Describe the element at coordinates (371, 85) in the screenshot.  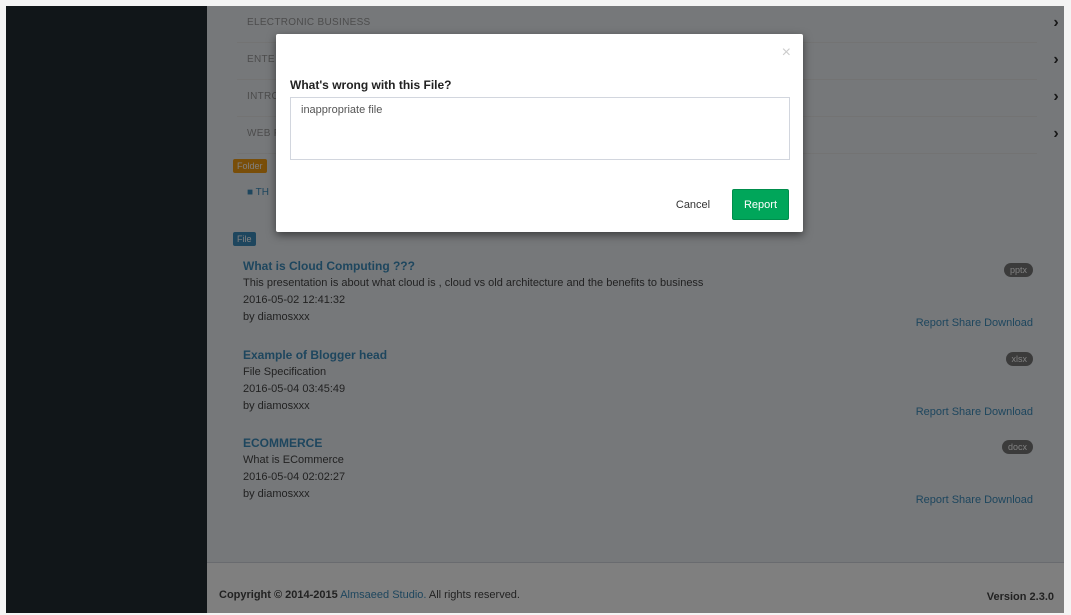
I see `report-question-label: What's wrong with this File?` at that location.